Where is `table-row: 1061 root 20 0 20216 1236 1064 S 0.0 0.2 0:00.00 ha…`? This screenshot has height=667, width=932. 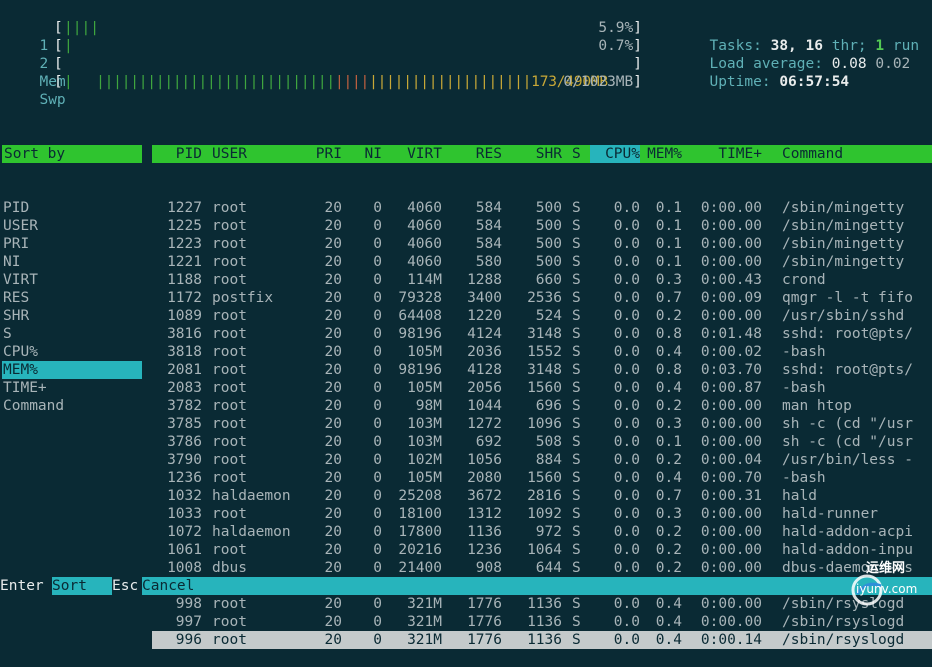 table-row: 1061 root 20 0 20216 1236 1064 S 0.0 0.2 0:00.00 ha… is located at coordinates (542, 550).